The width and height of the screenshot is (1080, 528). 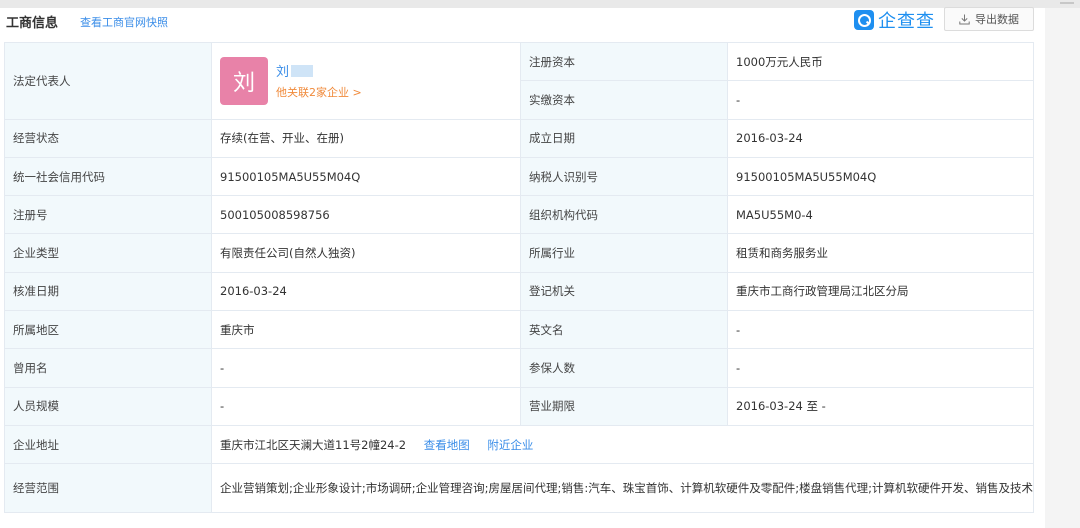 What do you see at coordinates (624, 100) in the screenshot?
I see `paid-capital-label: 实缴资本` at bounding box center [624, 100].